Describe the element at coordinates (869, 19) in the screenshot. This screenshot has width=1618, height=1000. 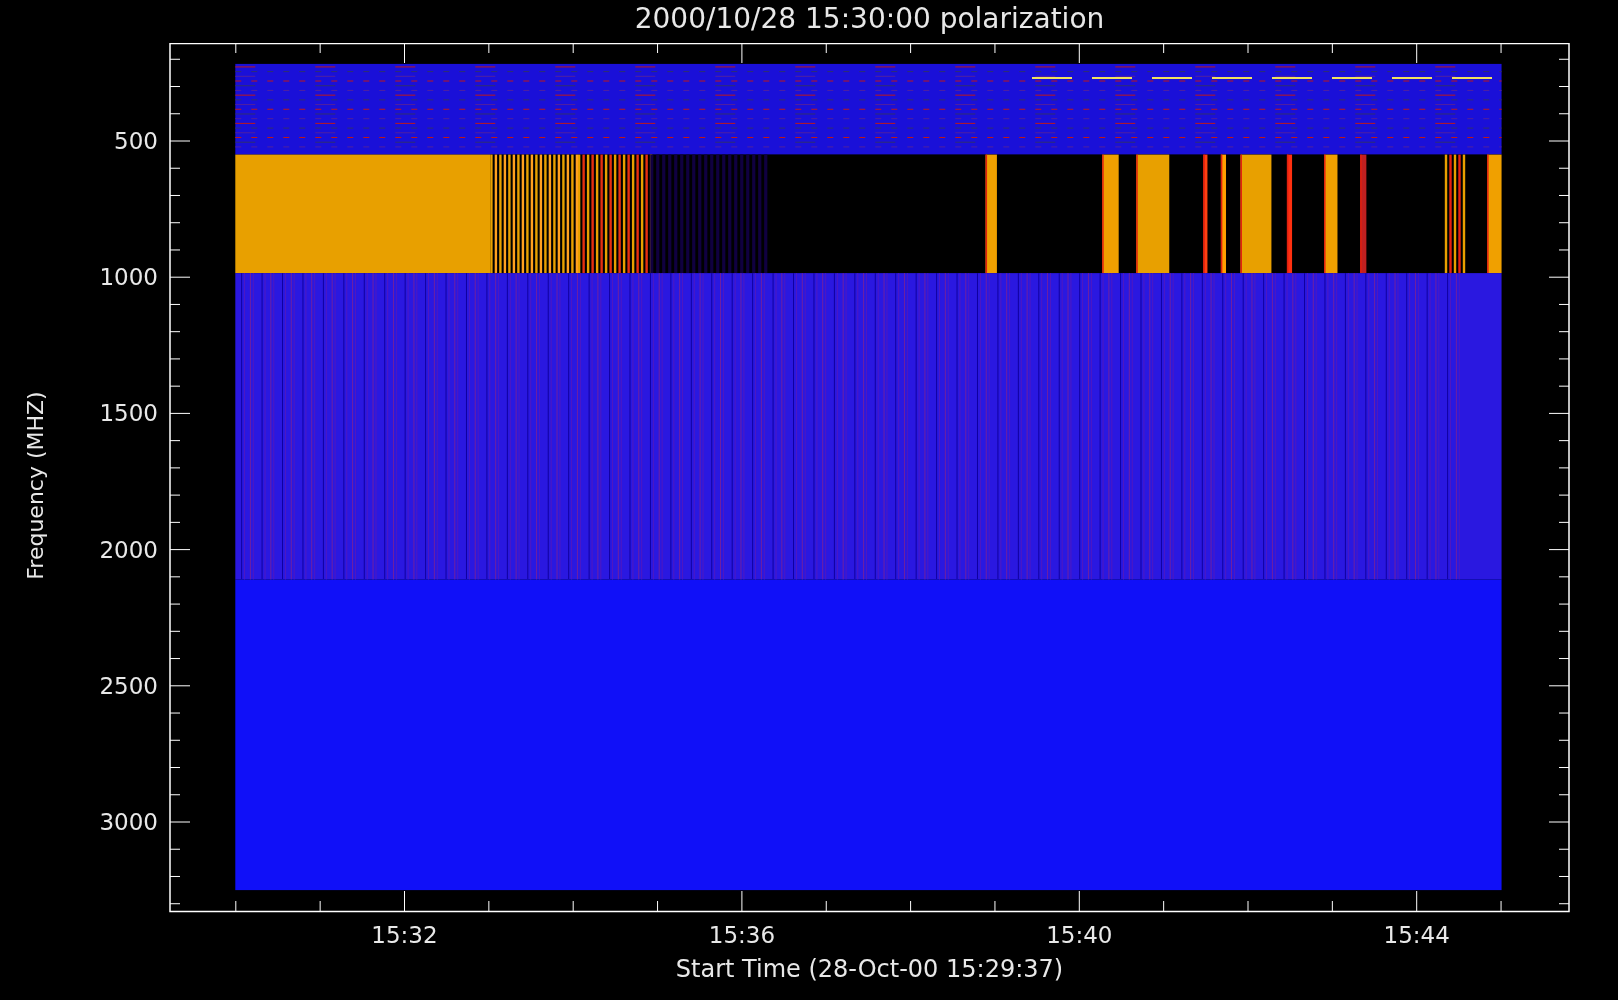
I see `chart-title: 2000/10/28 15:30:00 polarization` at that location.